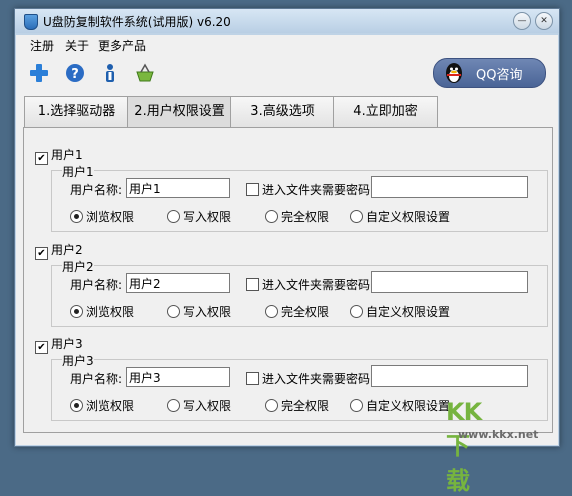 This screenshot has width=572, height=496. I want to click on user1-radio-write: 写入权限, so click(199, 216).